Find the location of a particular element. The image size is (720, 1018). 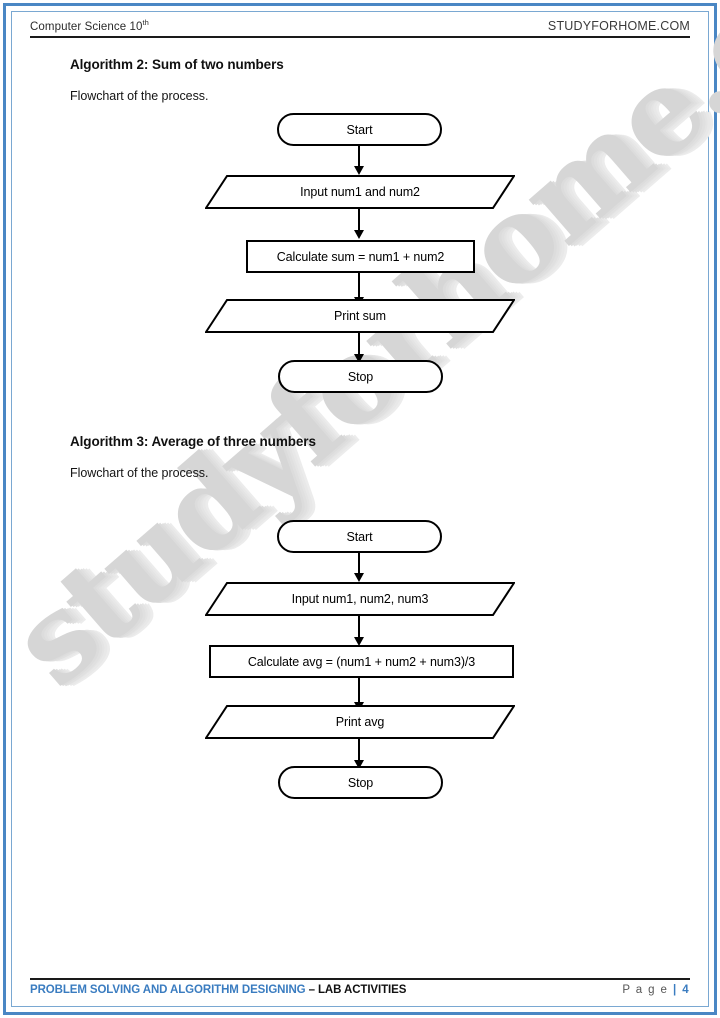

footer-title-highlight: PROBLEM SOLVING AND ALGORITHM DESIGNING is located at coordinates (168, 990).